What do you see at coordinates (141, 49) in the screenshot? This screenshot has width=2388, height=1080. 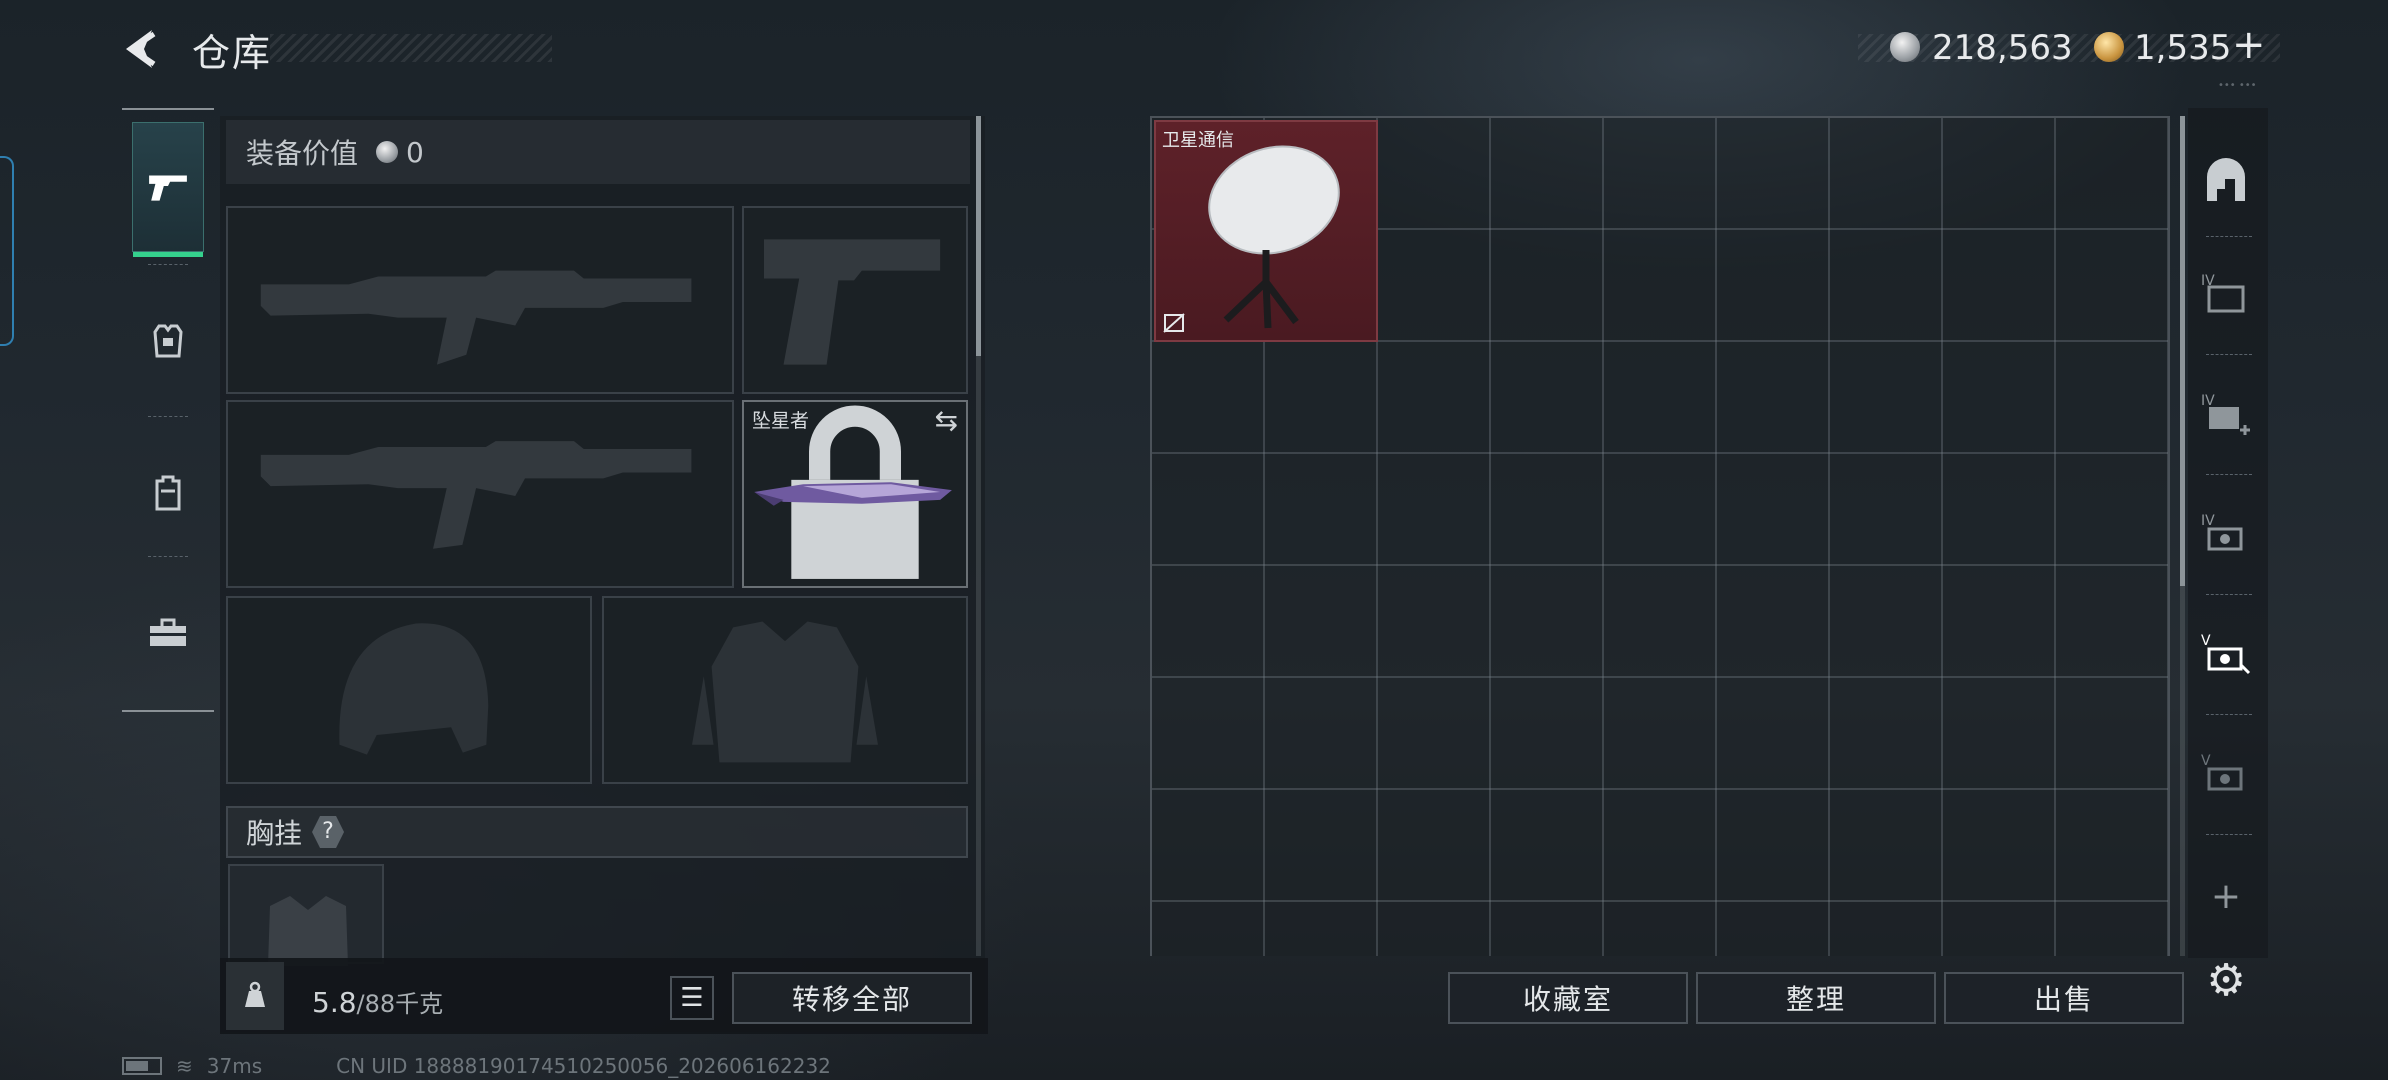 I see `back-arrow-icon` at bounding box center [141, 49].